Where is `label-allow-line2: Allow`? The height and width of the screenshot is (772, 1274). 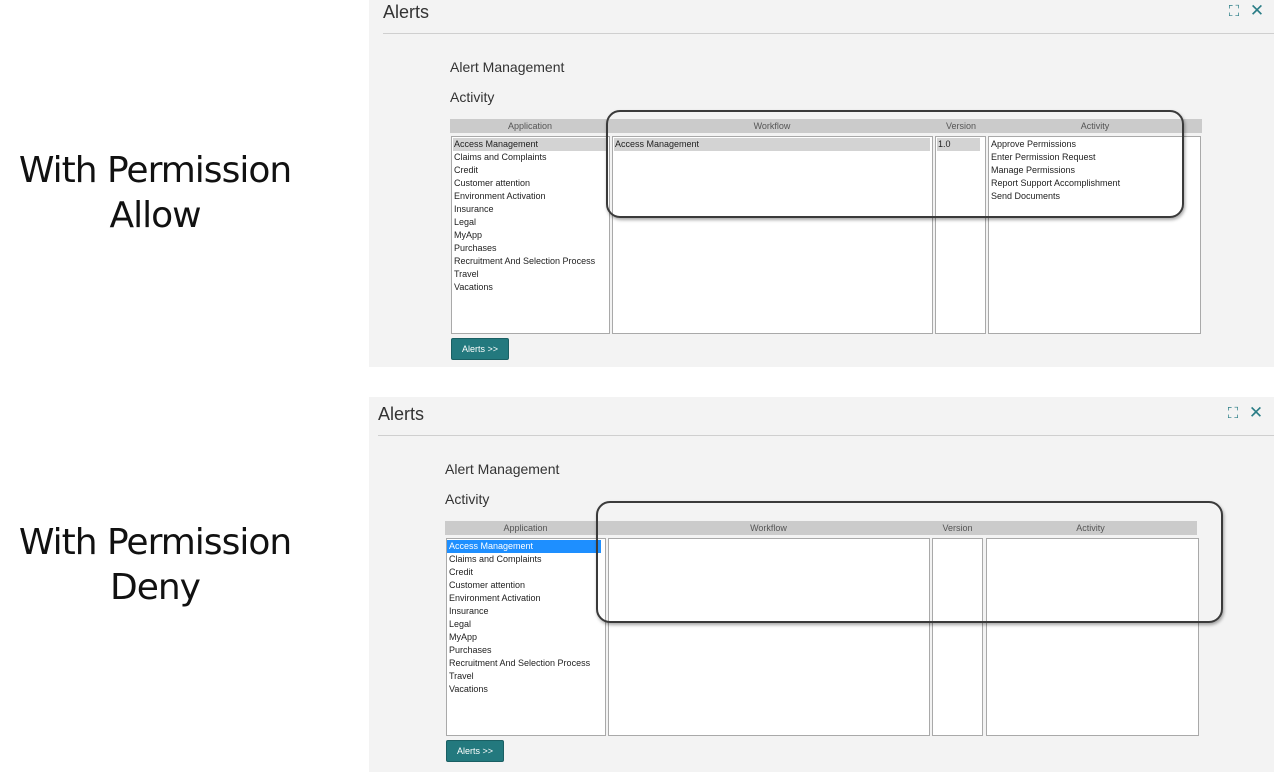 label-allow-line2: Allow is located at coordinates (155, 215).